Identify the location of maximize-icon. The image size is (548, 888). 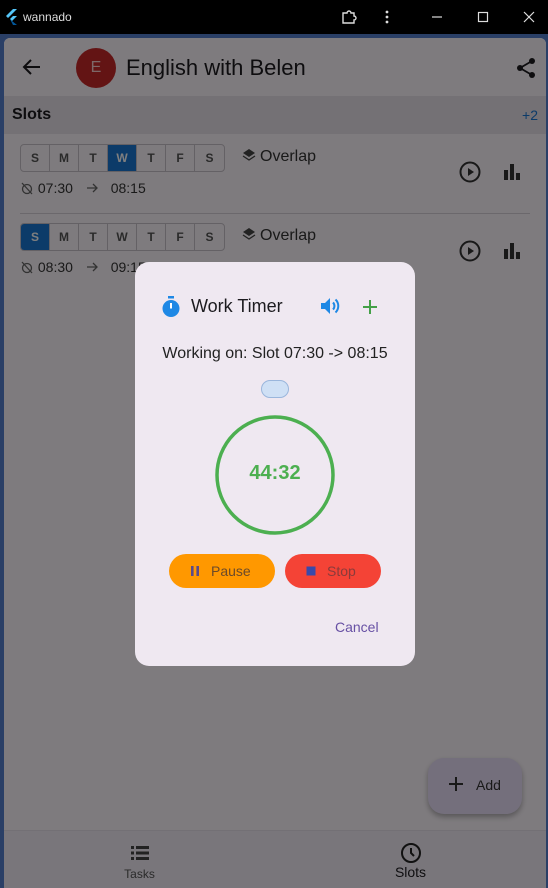
(483, 17).